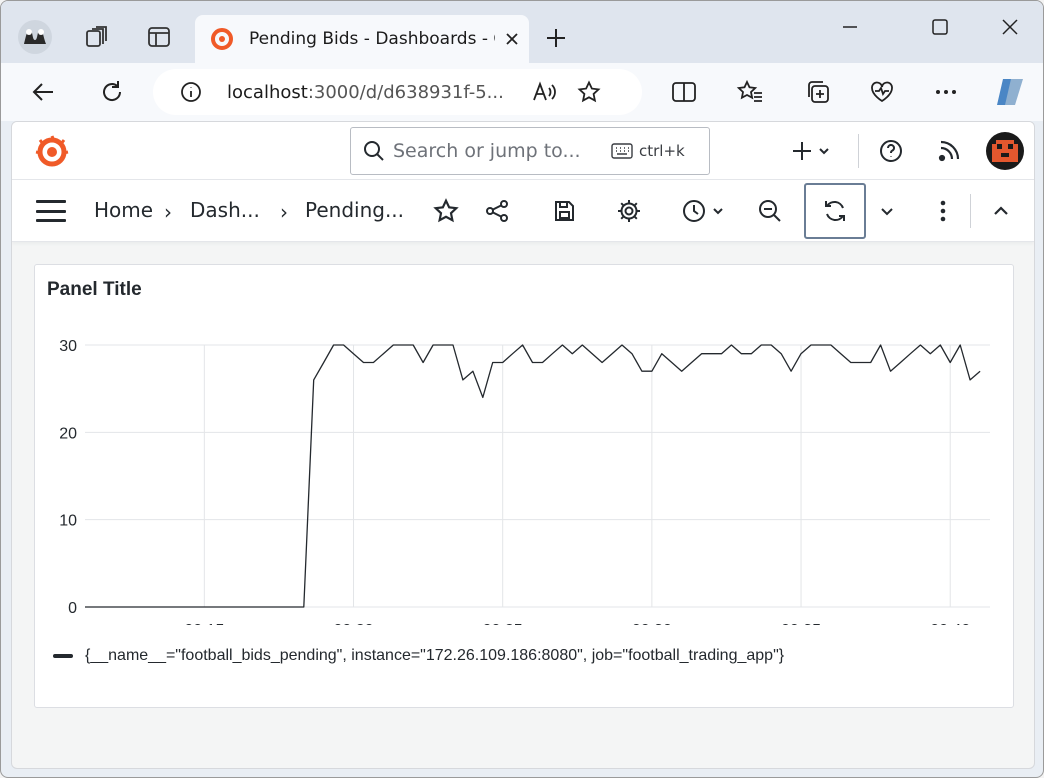  What do you see at coordinates (545, 92) in the screenshot?
I see `read-aloud-icon` at bounding box center [545, 92].